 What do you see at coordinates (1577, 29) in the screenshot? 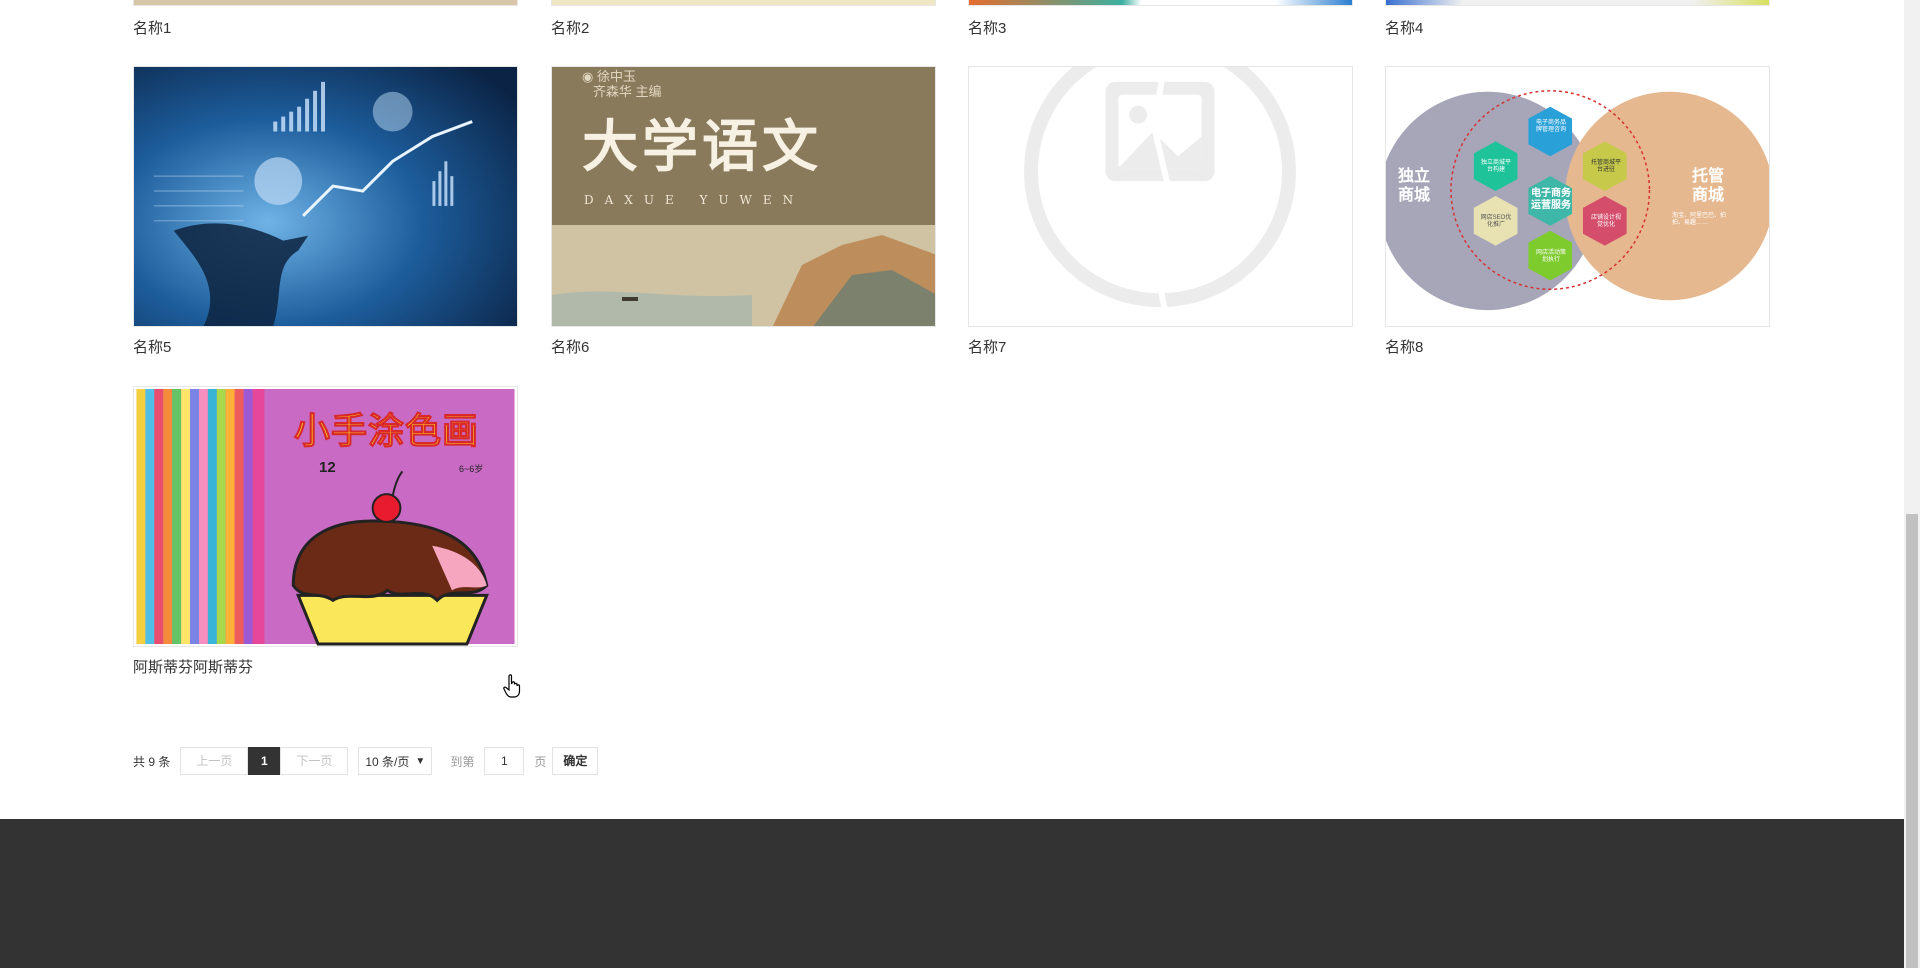
I see `card-title: 名称4` at bounding box center [1577, 29].